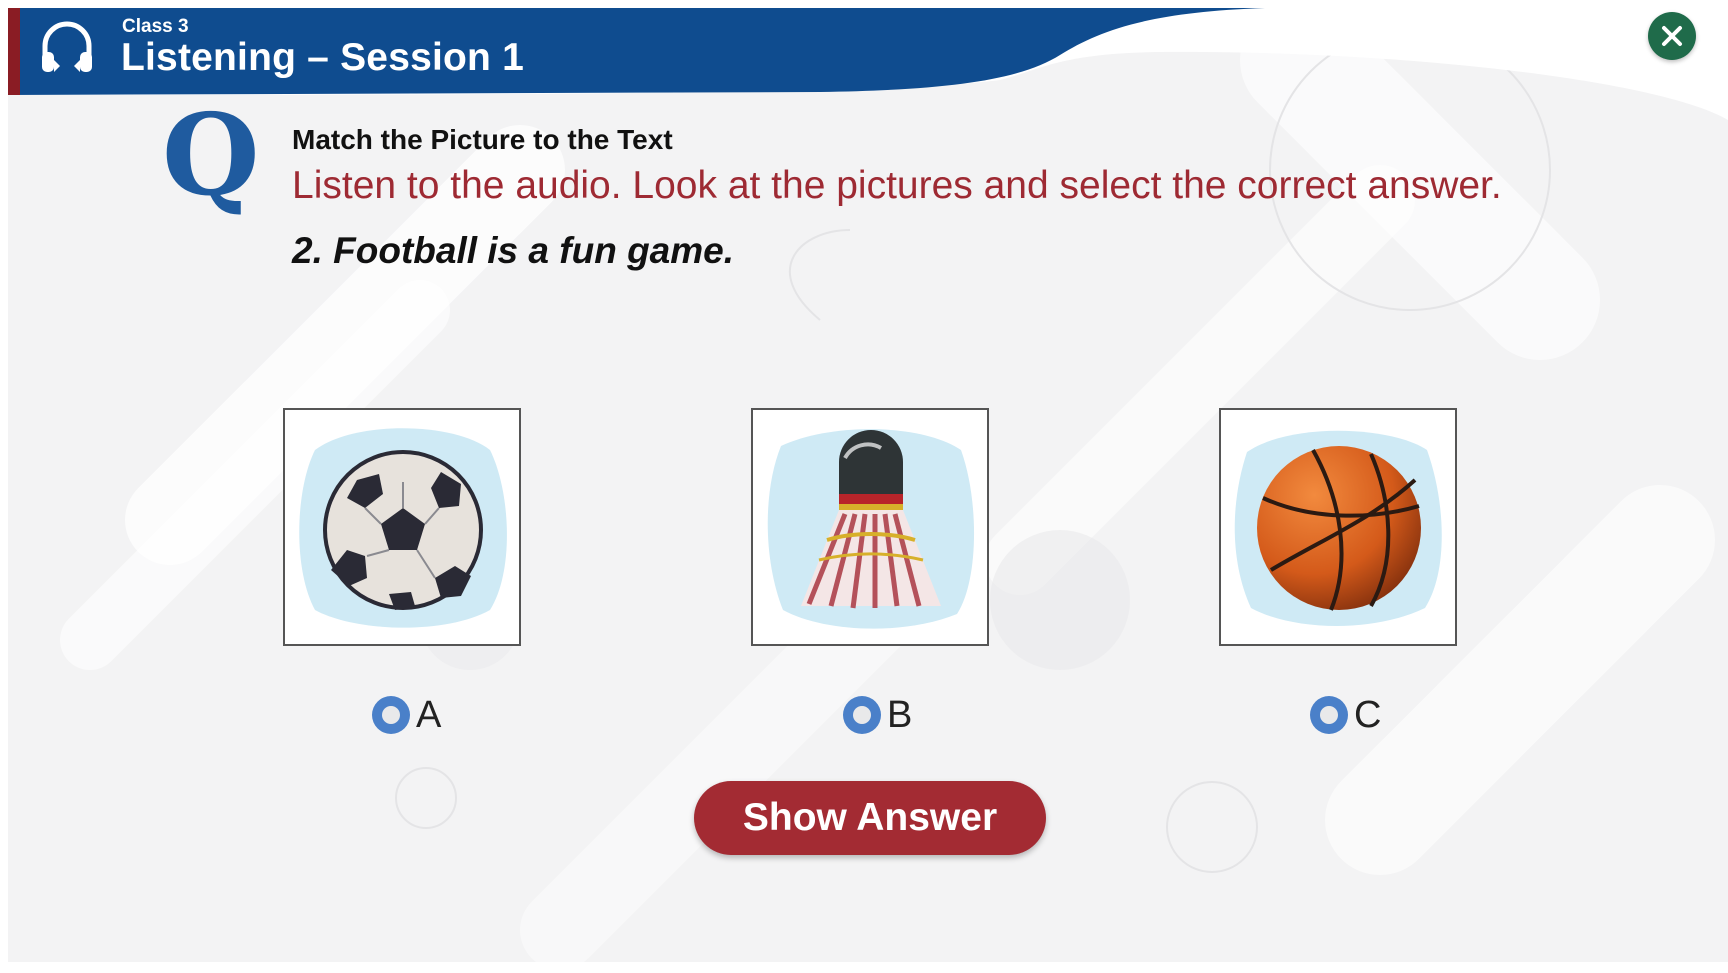 The height and width of the screenshot is (973, 1728). Describe the element at coordinates (1368, 714) in the screenshot. I see `option-c-label: C` at that location.